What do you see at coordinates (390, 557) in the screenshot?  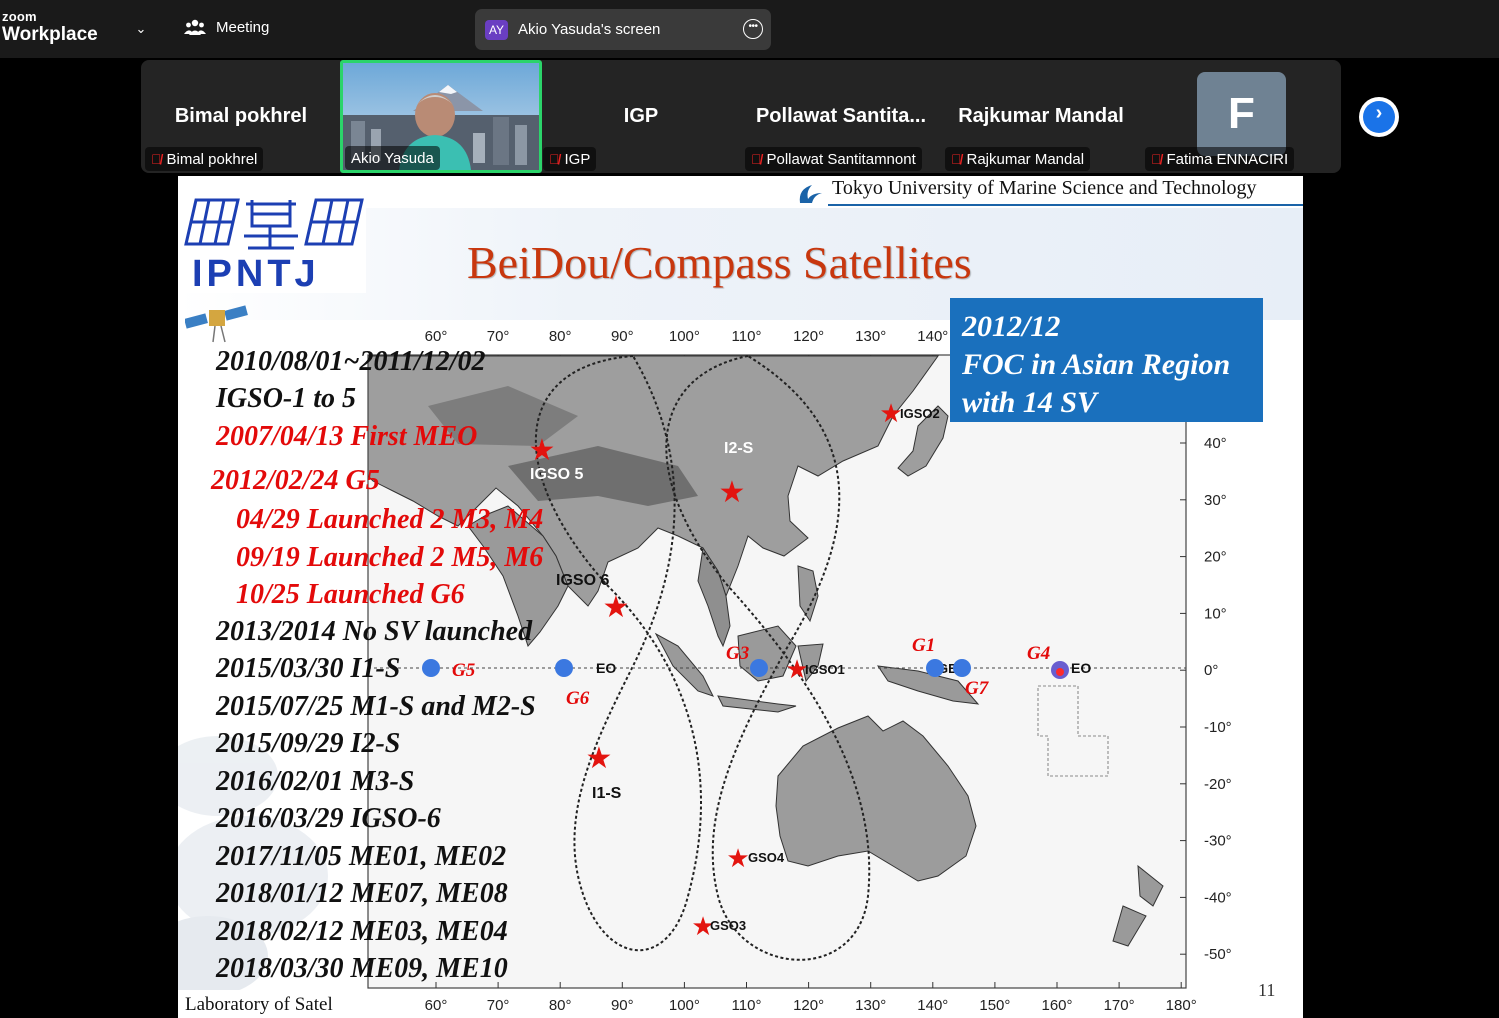 I see `timeline-entry: 09/19 Launched 2 M5, M6` at bounding box center [390, 557].